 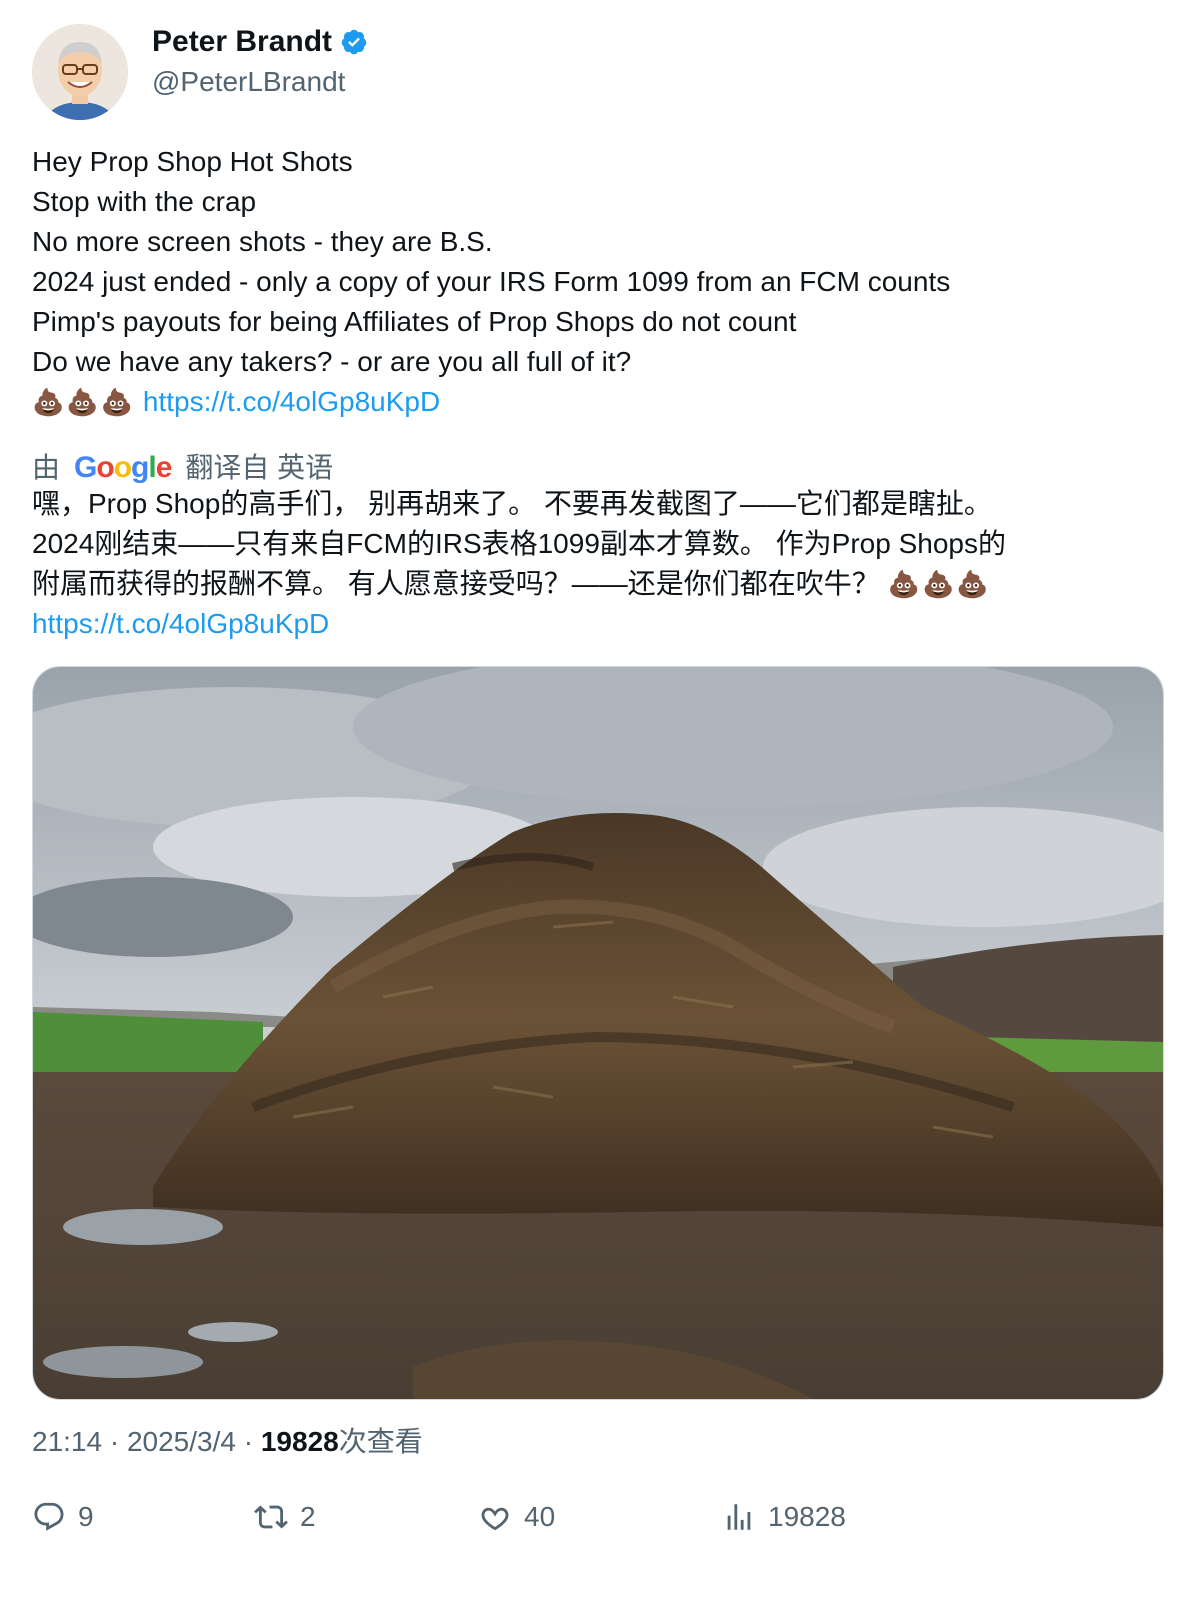 What do you see at coordinates (242, 42) in the screenshot?
I see `author-name: Peter Brandt` at bounding box center [242, 42].